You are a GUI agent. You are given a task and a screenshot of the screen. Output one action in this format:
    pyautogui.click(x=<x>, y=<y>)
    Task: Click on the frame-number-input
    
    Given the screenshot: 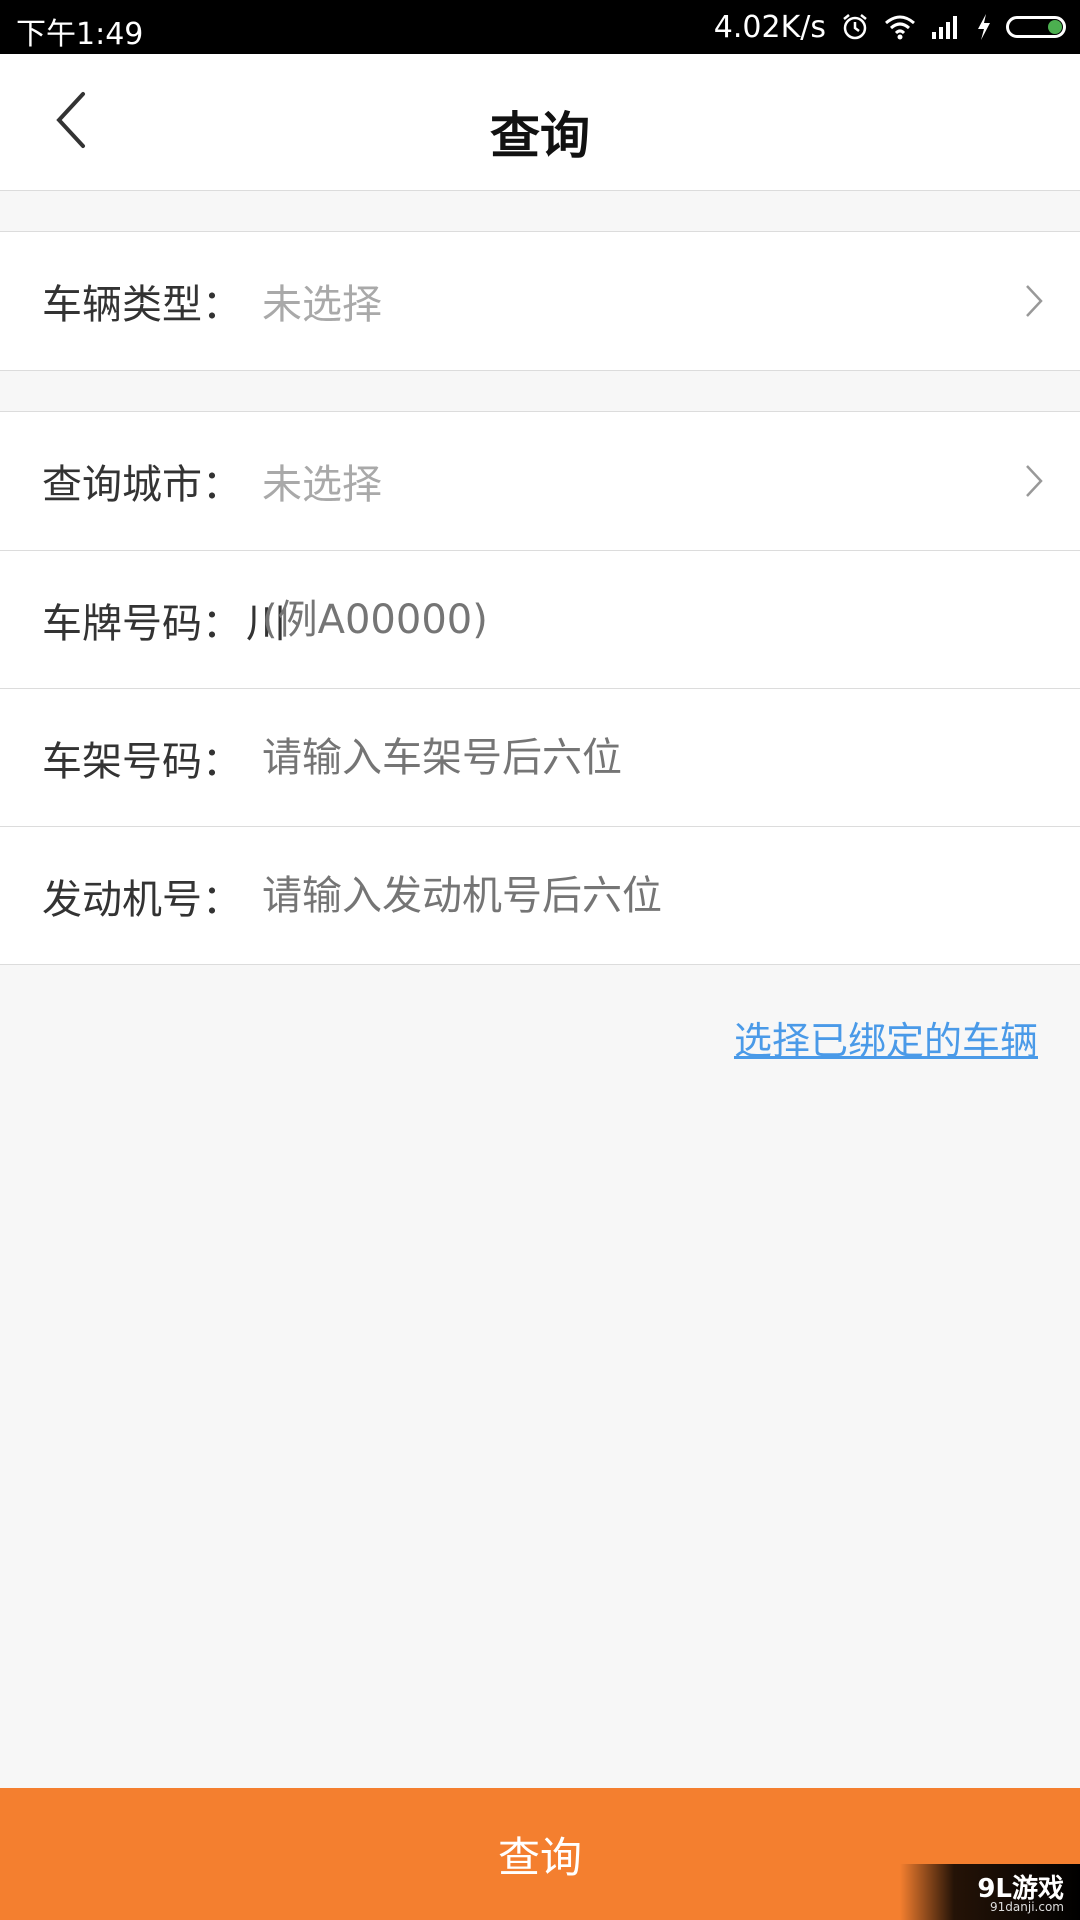 What is the action you would take?
    pyautogui.click(x=612, y=757)
    